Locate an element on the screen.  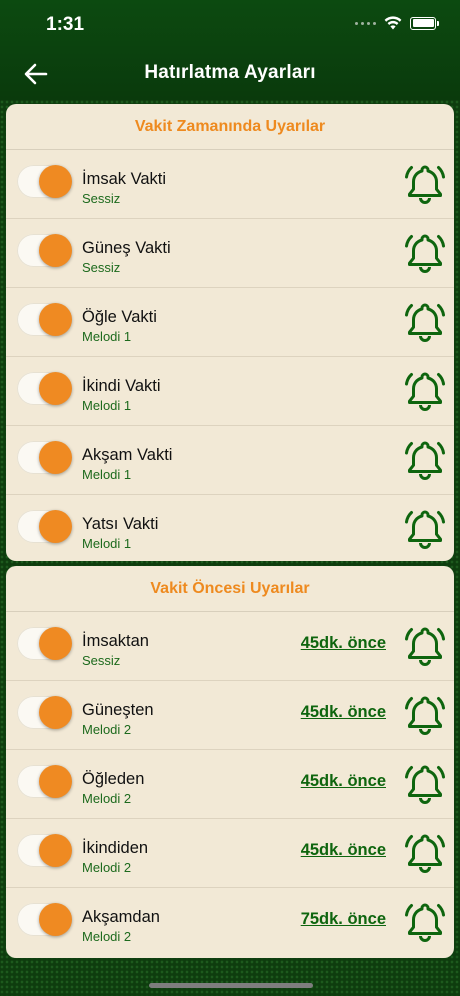
wifi-icon is located at coordinates (393, 23).